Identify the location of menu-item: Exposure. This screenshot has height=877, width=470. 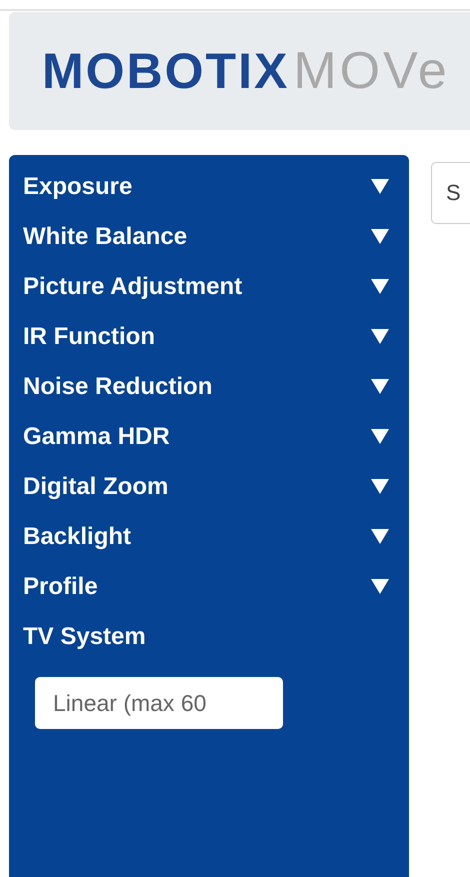
(77, 187).